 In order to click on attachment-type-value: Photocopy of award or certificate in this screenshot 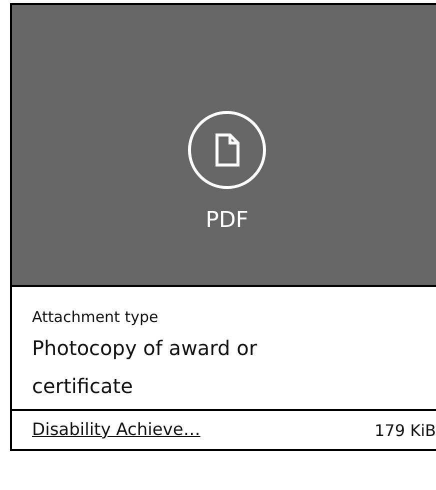, I will do `click(145, 367)`.